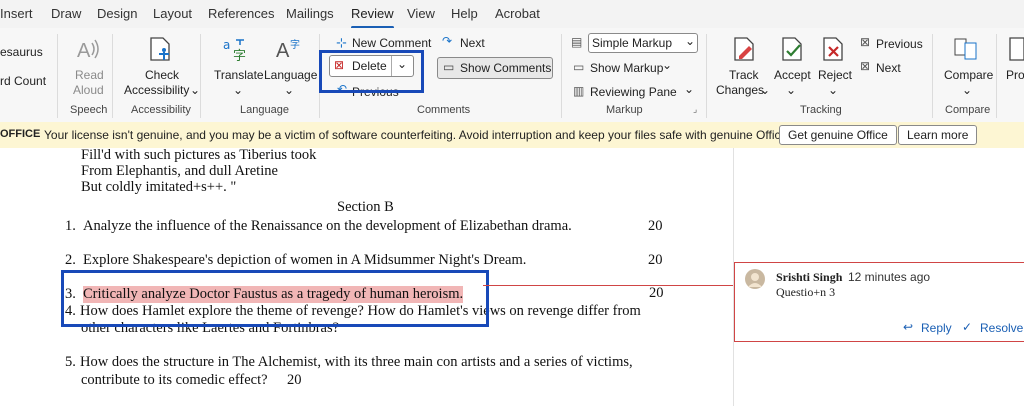  Describe the element at coordinates (21, 52) in the screenshot. I see `thesaurus-button: esaurus` at that location.